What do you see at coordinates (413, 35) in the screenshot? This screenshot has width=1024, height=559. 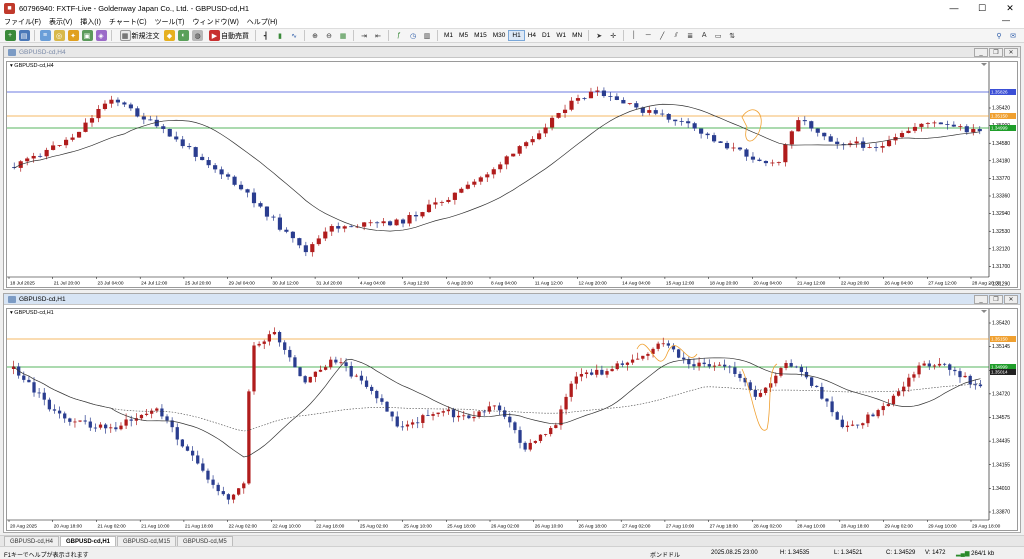 I see `periods-icon: ◷` at bounding box center [413, 35].